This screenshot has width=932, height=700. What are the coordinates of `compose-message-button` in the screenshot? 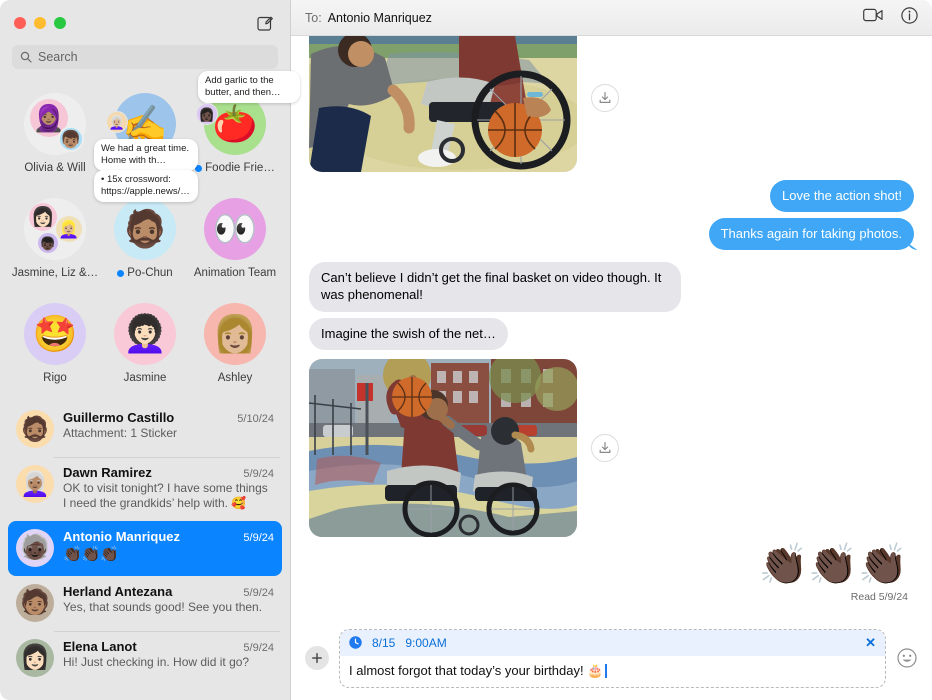 It's located at (265, 22).